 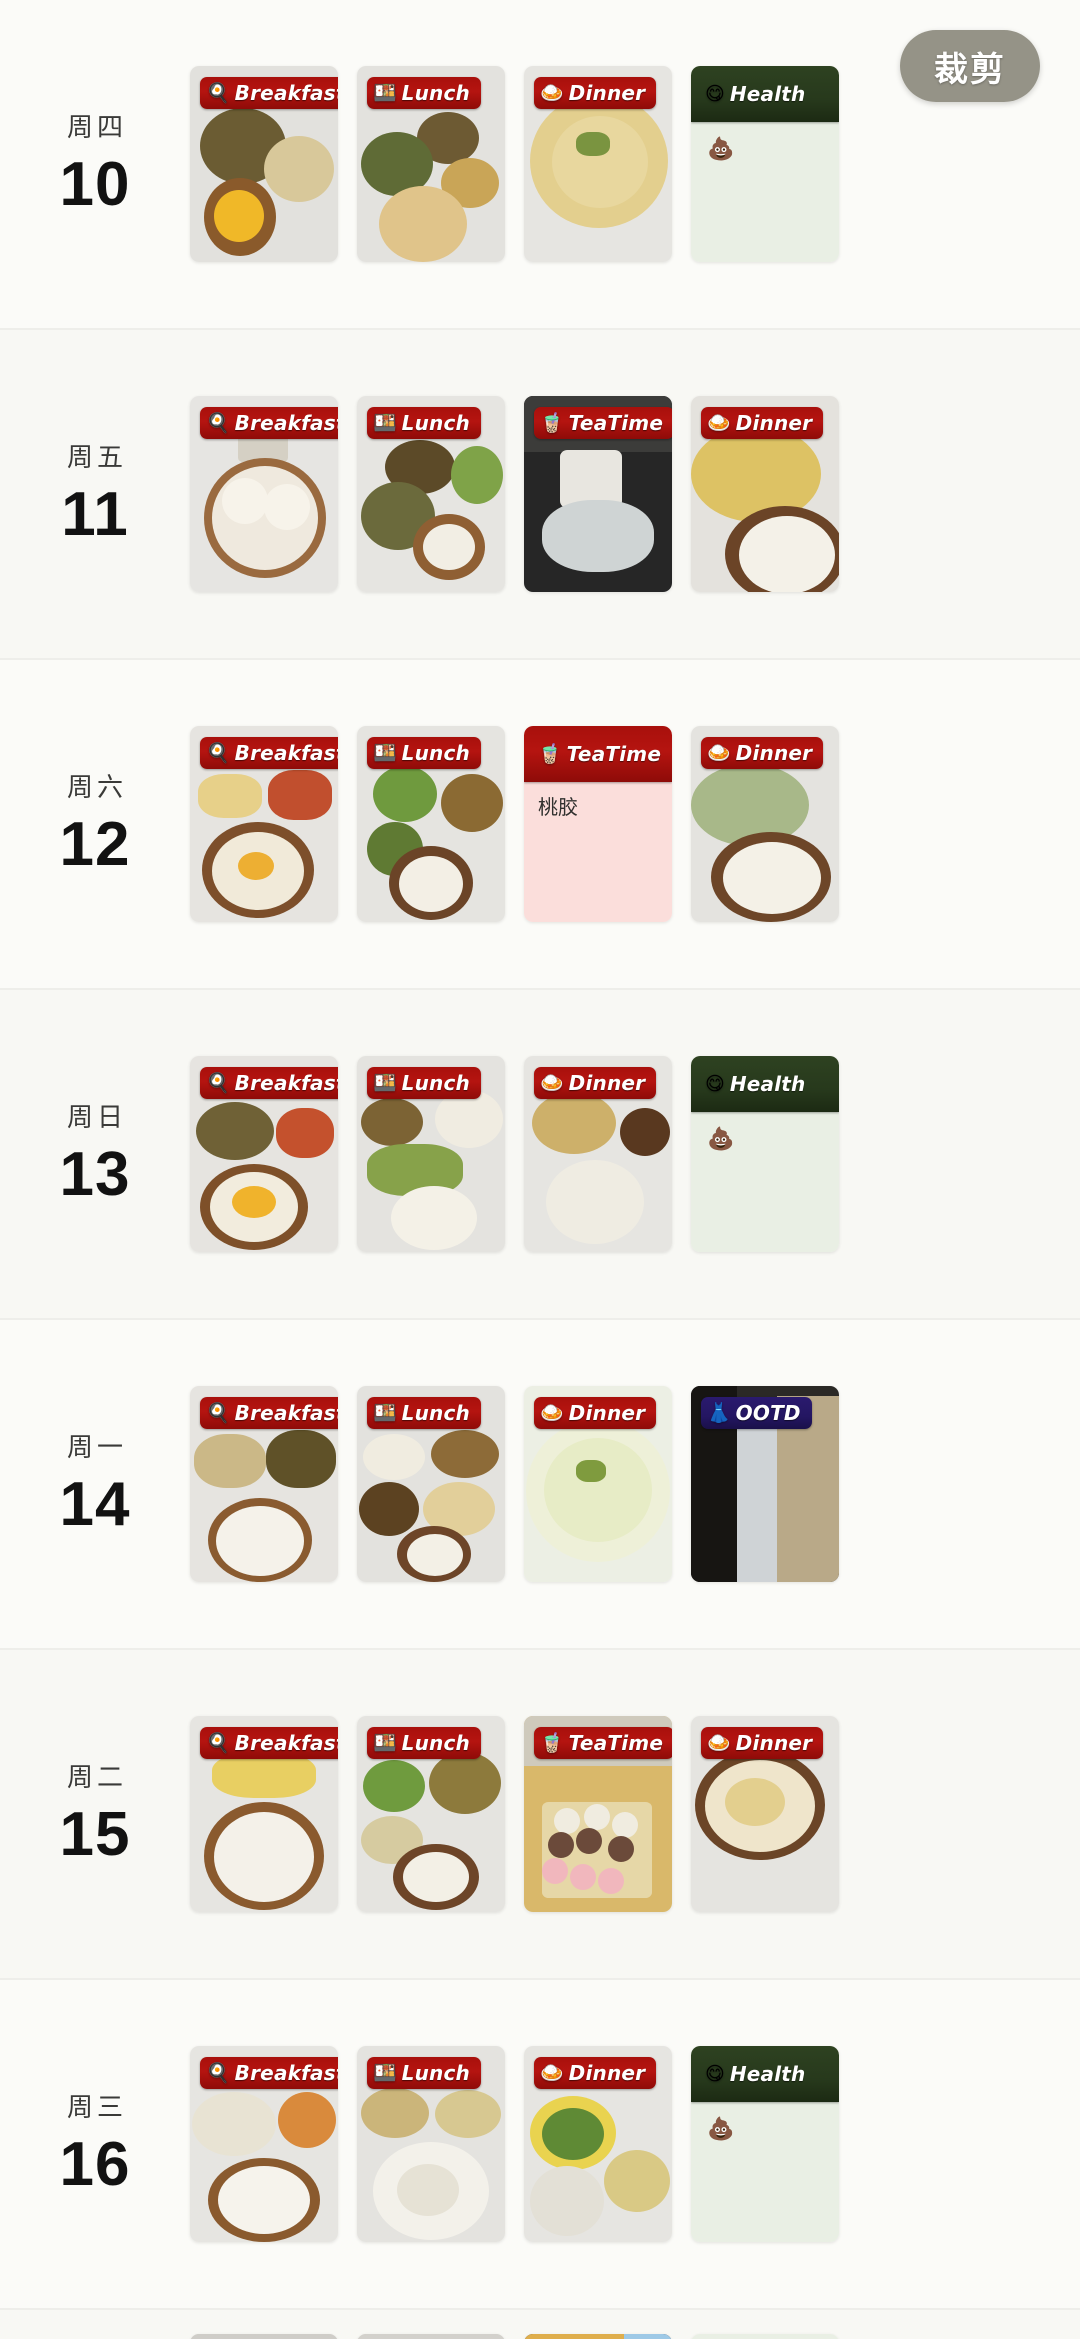 What do you see at coordinates (719, 1743) in the screenshot?
I see `dinner-icon: 🍛` at bounding box center [719, 1743].